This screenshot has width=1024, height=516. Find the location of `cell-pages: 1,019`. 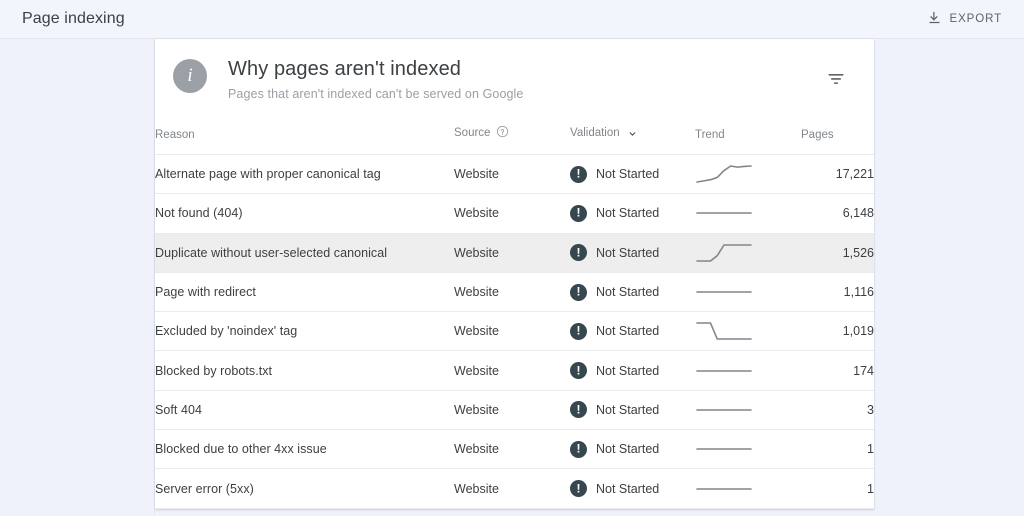

cell-pages: 1,019 is located at coordinates (837, 331).